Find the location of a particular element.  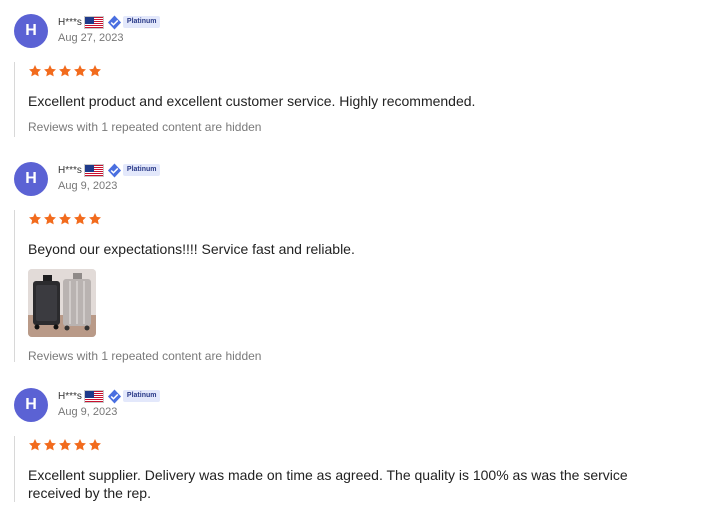

review-date: Aug 27, 2023 is located at coordinates (91, 38).